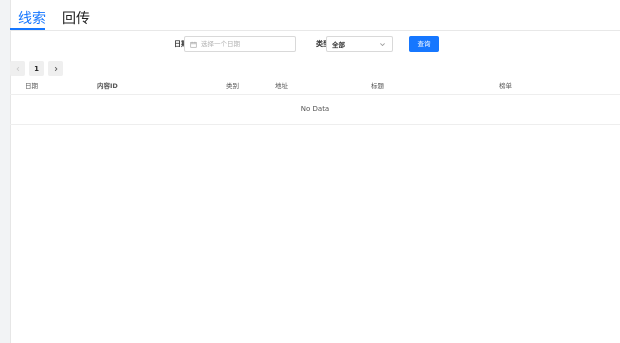  What do you see at coordinates (315, 87) in the screenshot?
I see `table-header: 日期 内容ID 类别 地址 标题 榜单` at bounding box center [315, 87].